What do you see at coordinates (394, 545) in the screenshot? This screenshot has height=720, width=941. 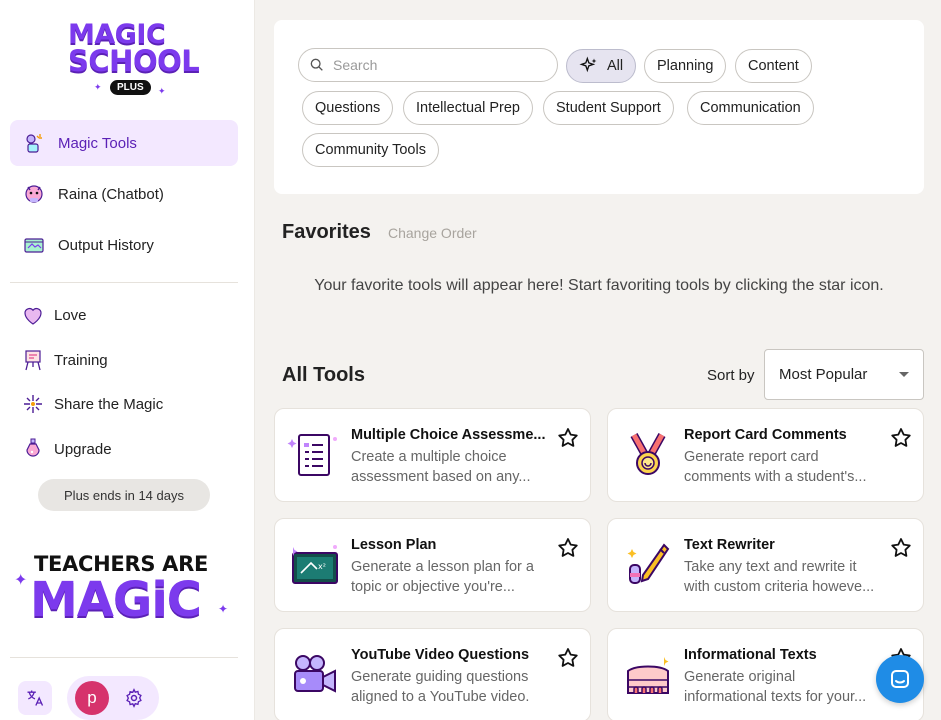 I see `tool-name: Lesson Plan` at bounding box center [394, 545].